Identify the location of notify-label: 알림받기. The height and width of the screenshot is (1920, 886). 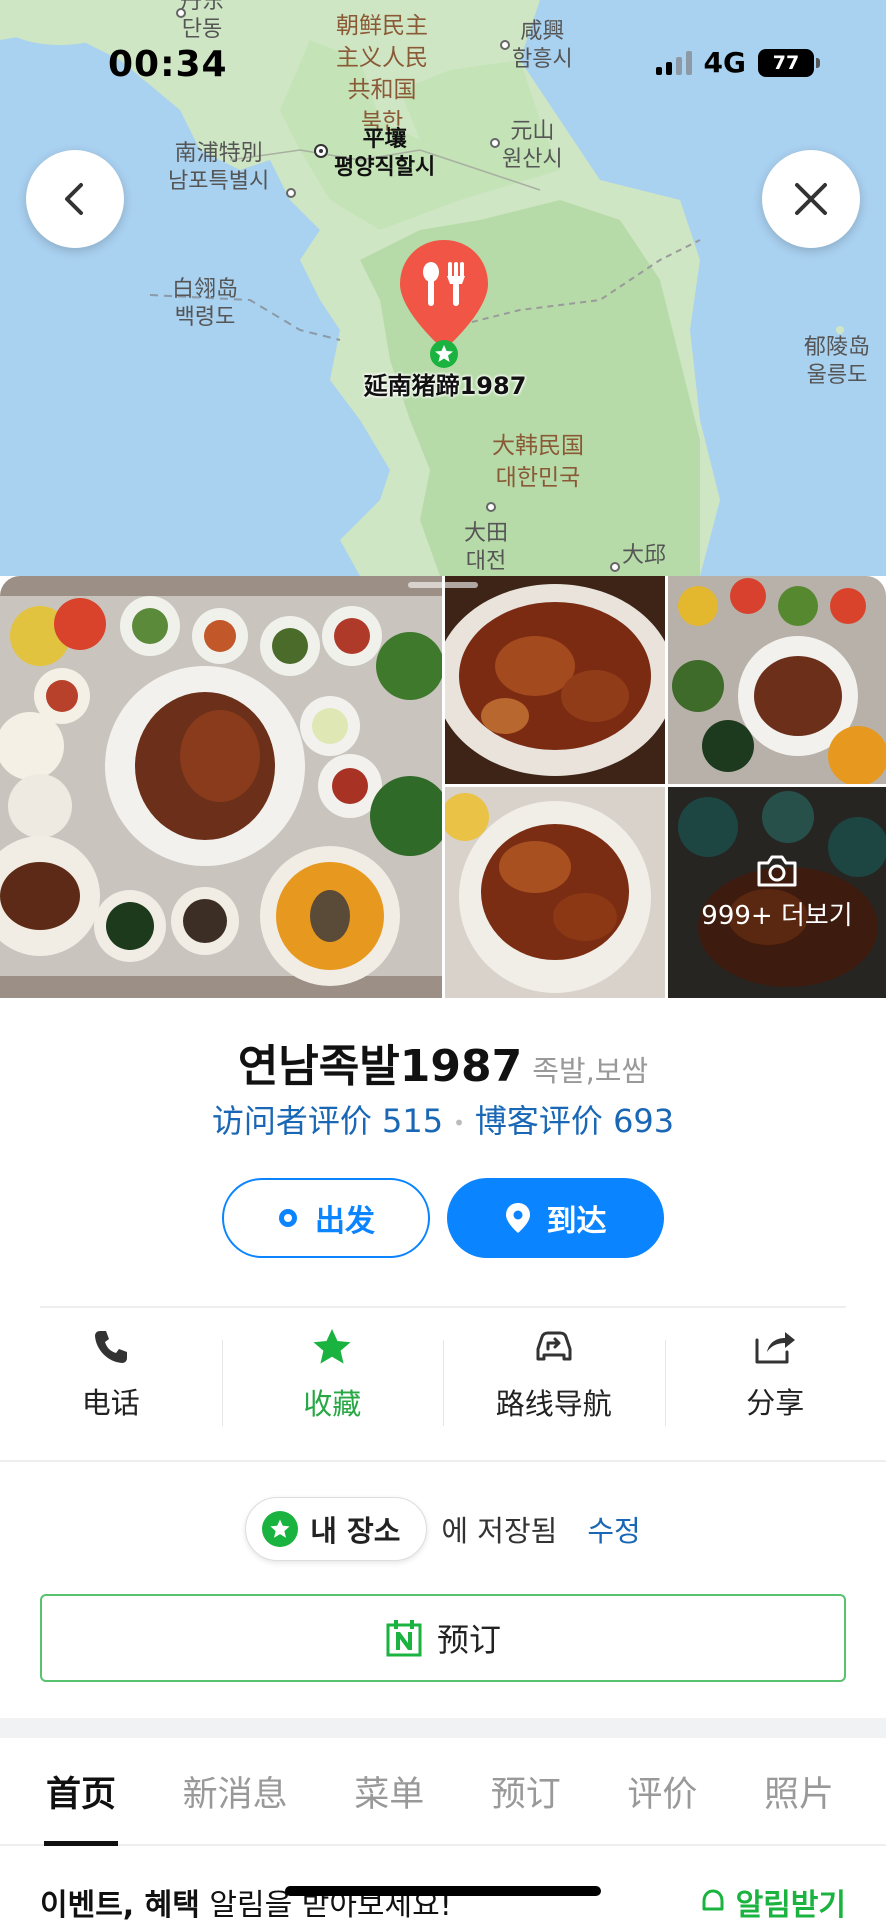
(790, 1904).